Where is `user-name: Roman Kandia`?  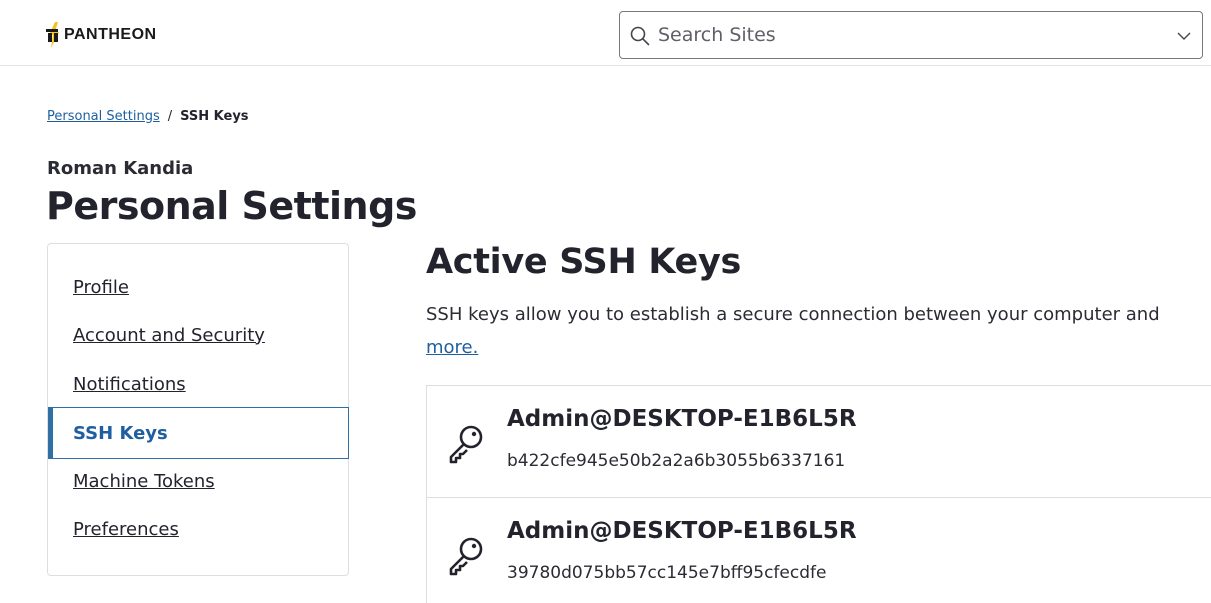
user-name: Roman Kandia is located at coordinates (120, 168).